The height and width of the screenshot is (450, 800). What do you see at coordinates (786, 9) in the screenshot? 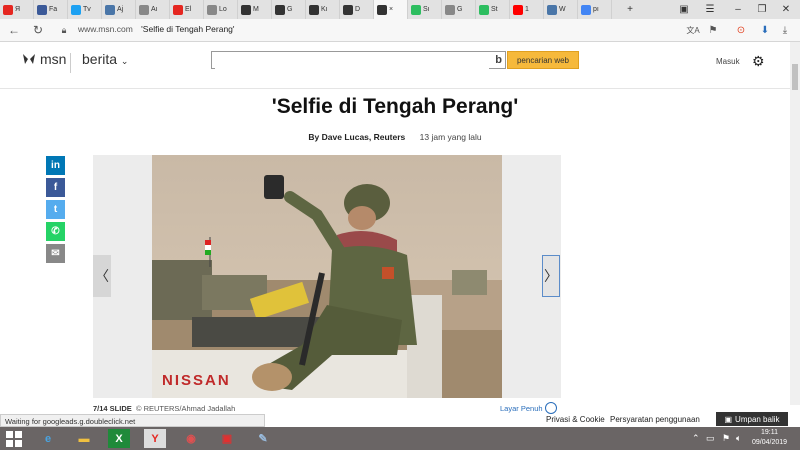
I see `close-window-button: ✕` at bounding box center [786, 9].